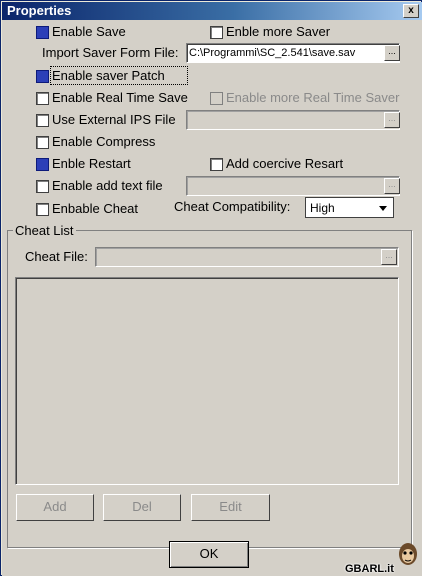  I want to click on enable-save-label: Enable Save, so click(89, 31).